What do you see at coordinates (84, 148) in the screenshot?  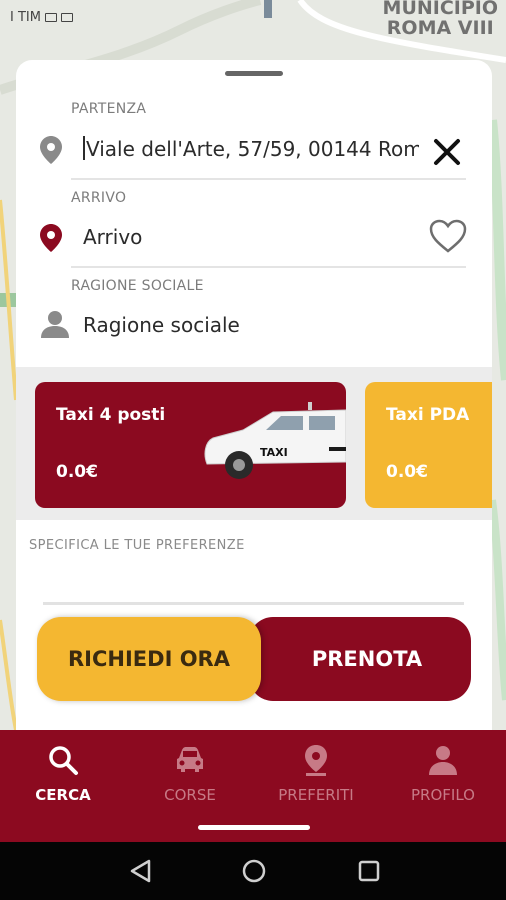 I see `text-cursor` at bounding box center [84, 148].